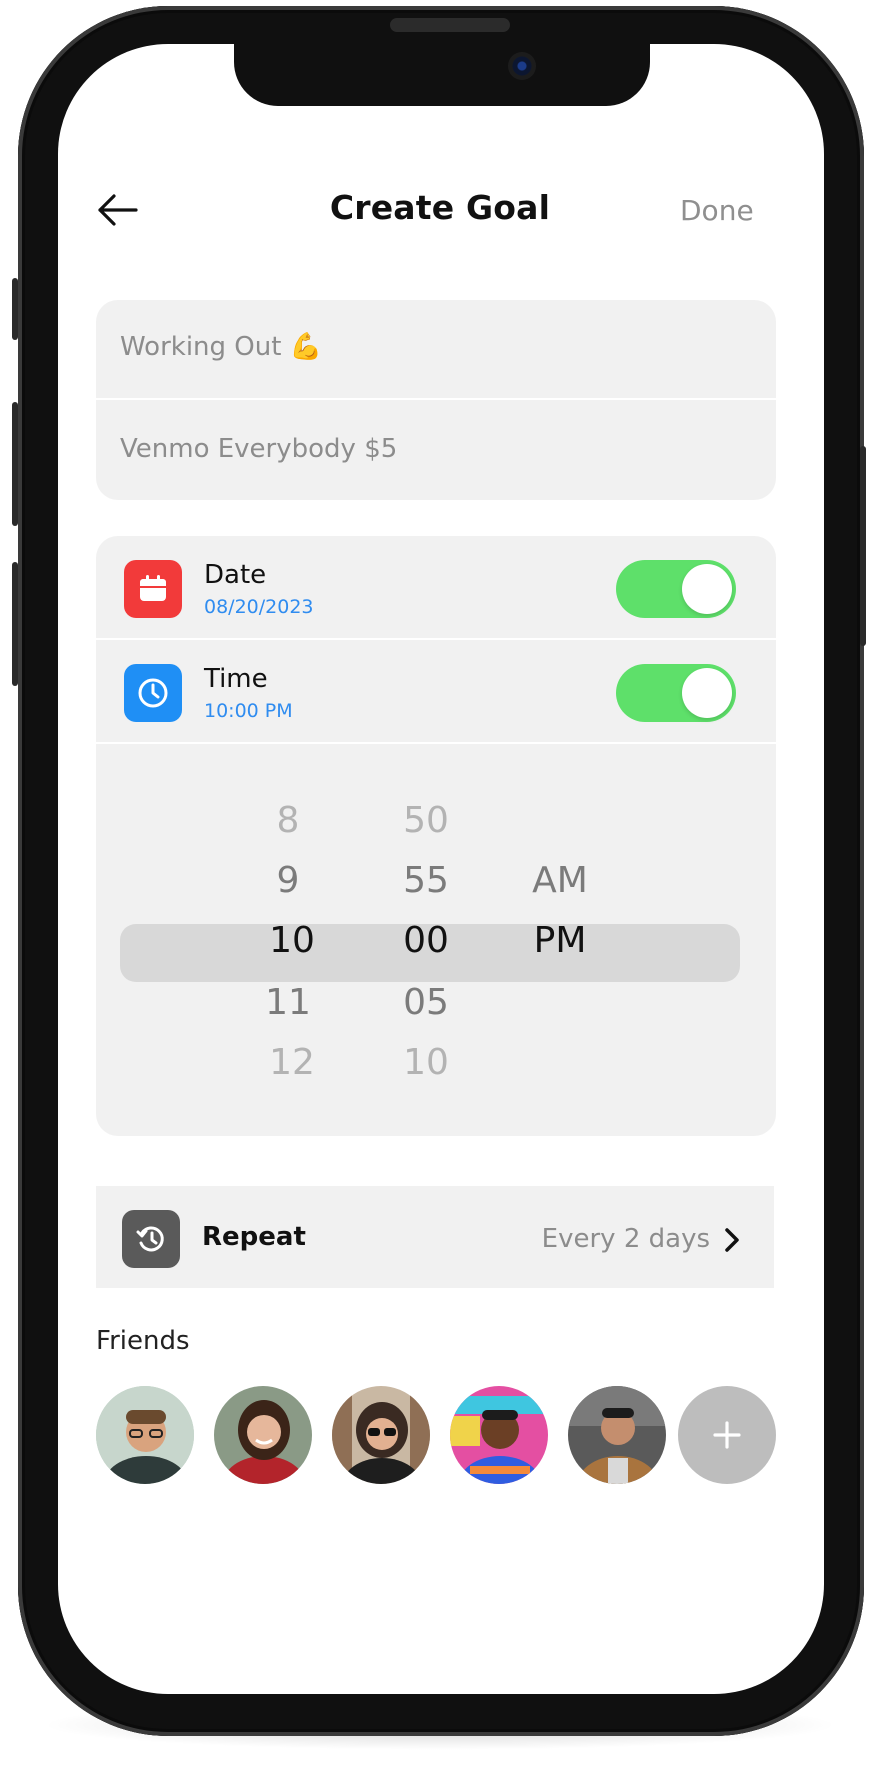 The height and width of the screenshot is (1780, 880). Describe the element at coordinates (560, 940) in the screenshot. I see `picker-period-selected: PM` at that location.